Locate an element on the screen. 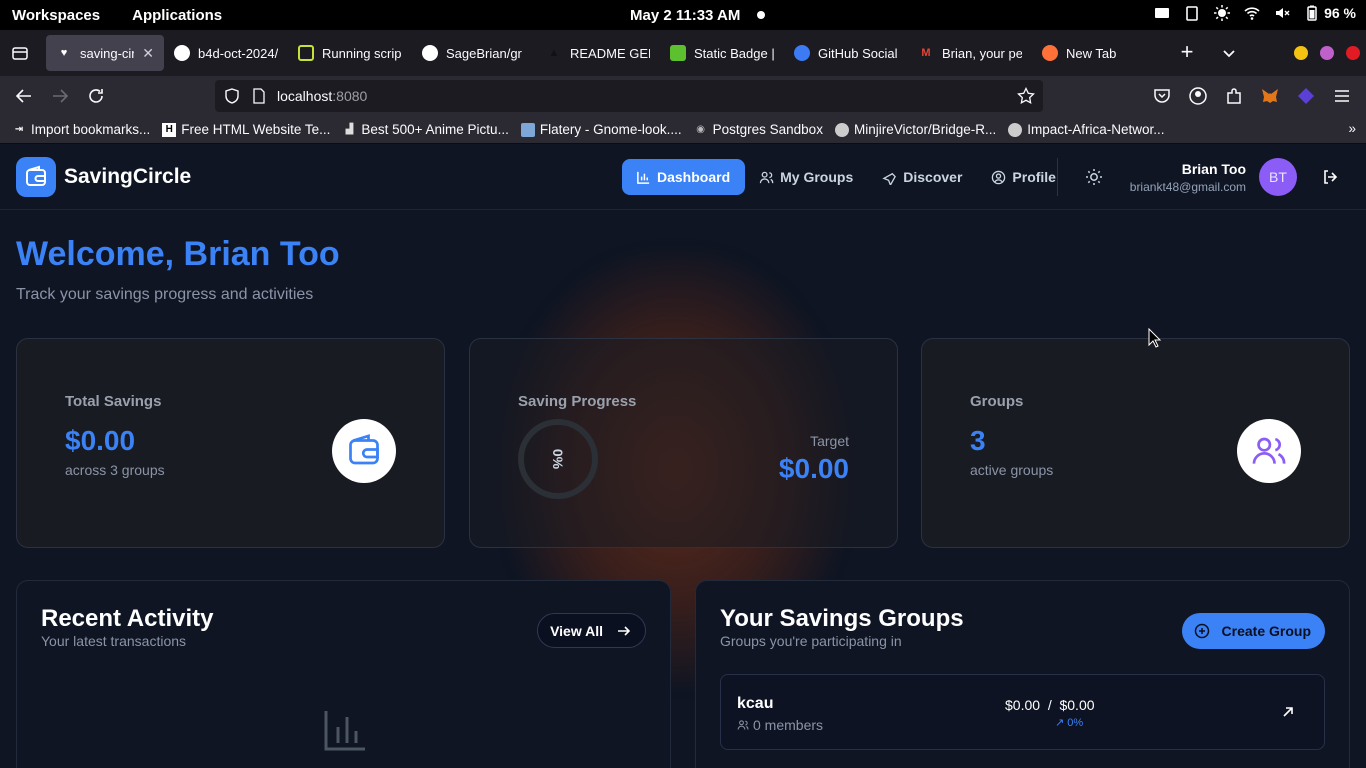 The width and height of the screenshot is (1366, 768). firefox-icon is located at coordinates (1050, 53).